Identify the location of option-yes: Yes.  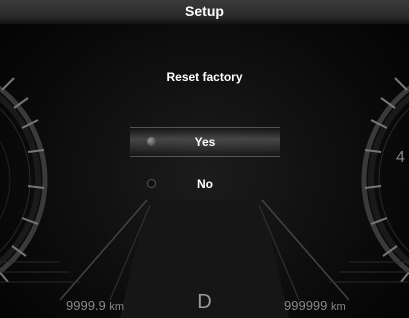
(205, 142).